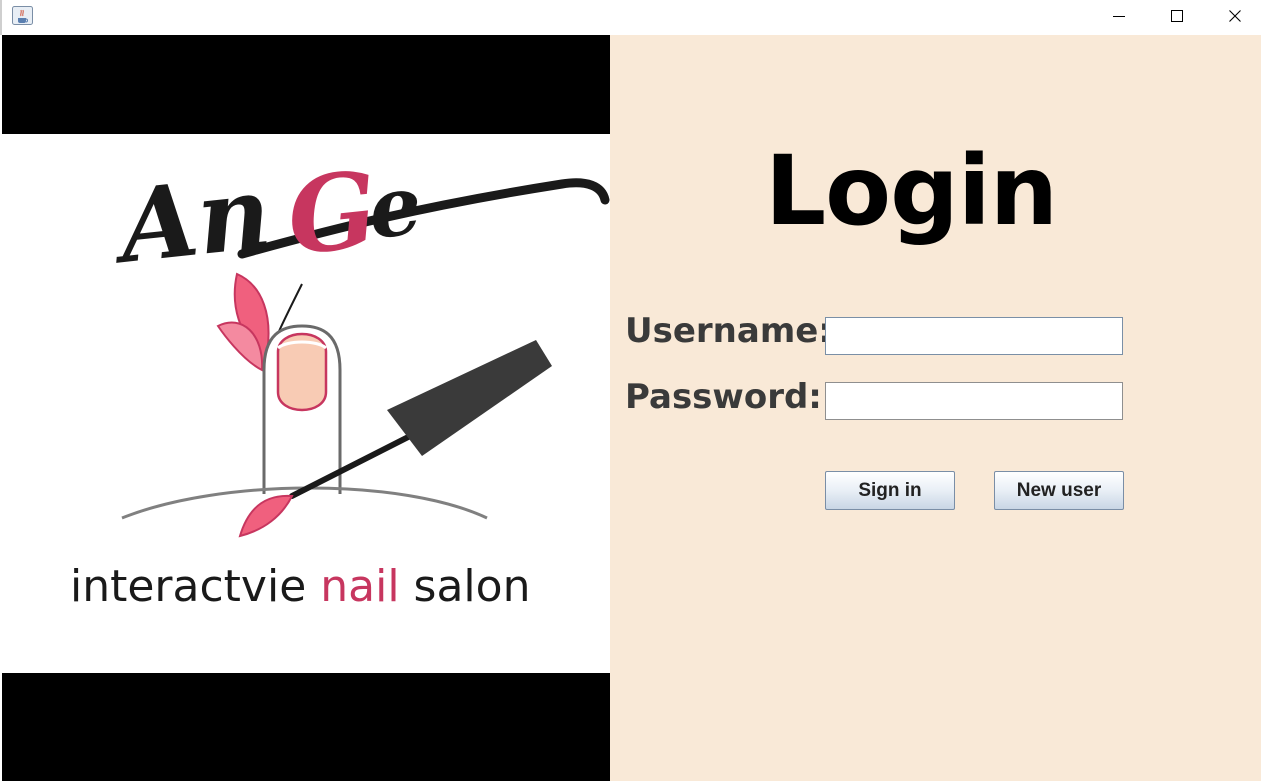 Image resolution: width=1261 pixels, height=781 pixels. What do you see at coordinates (191, 220) in the screenshot?
I see `svg-text: An` at bounding box center [191, 220].